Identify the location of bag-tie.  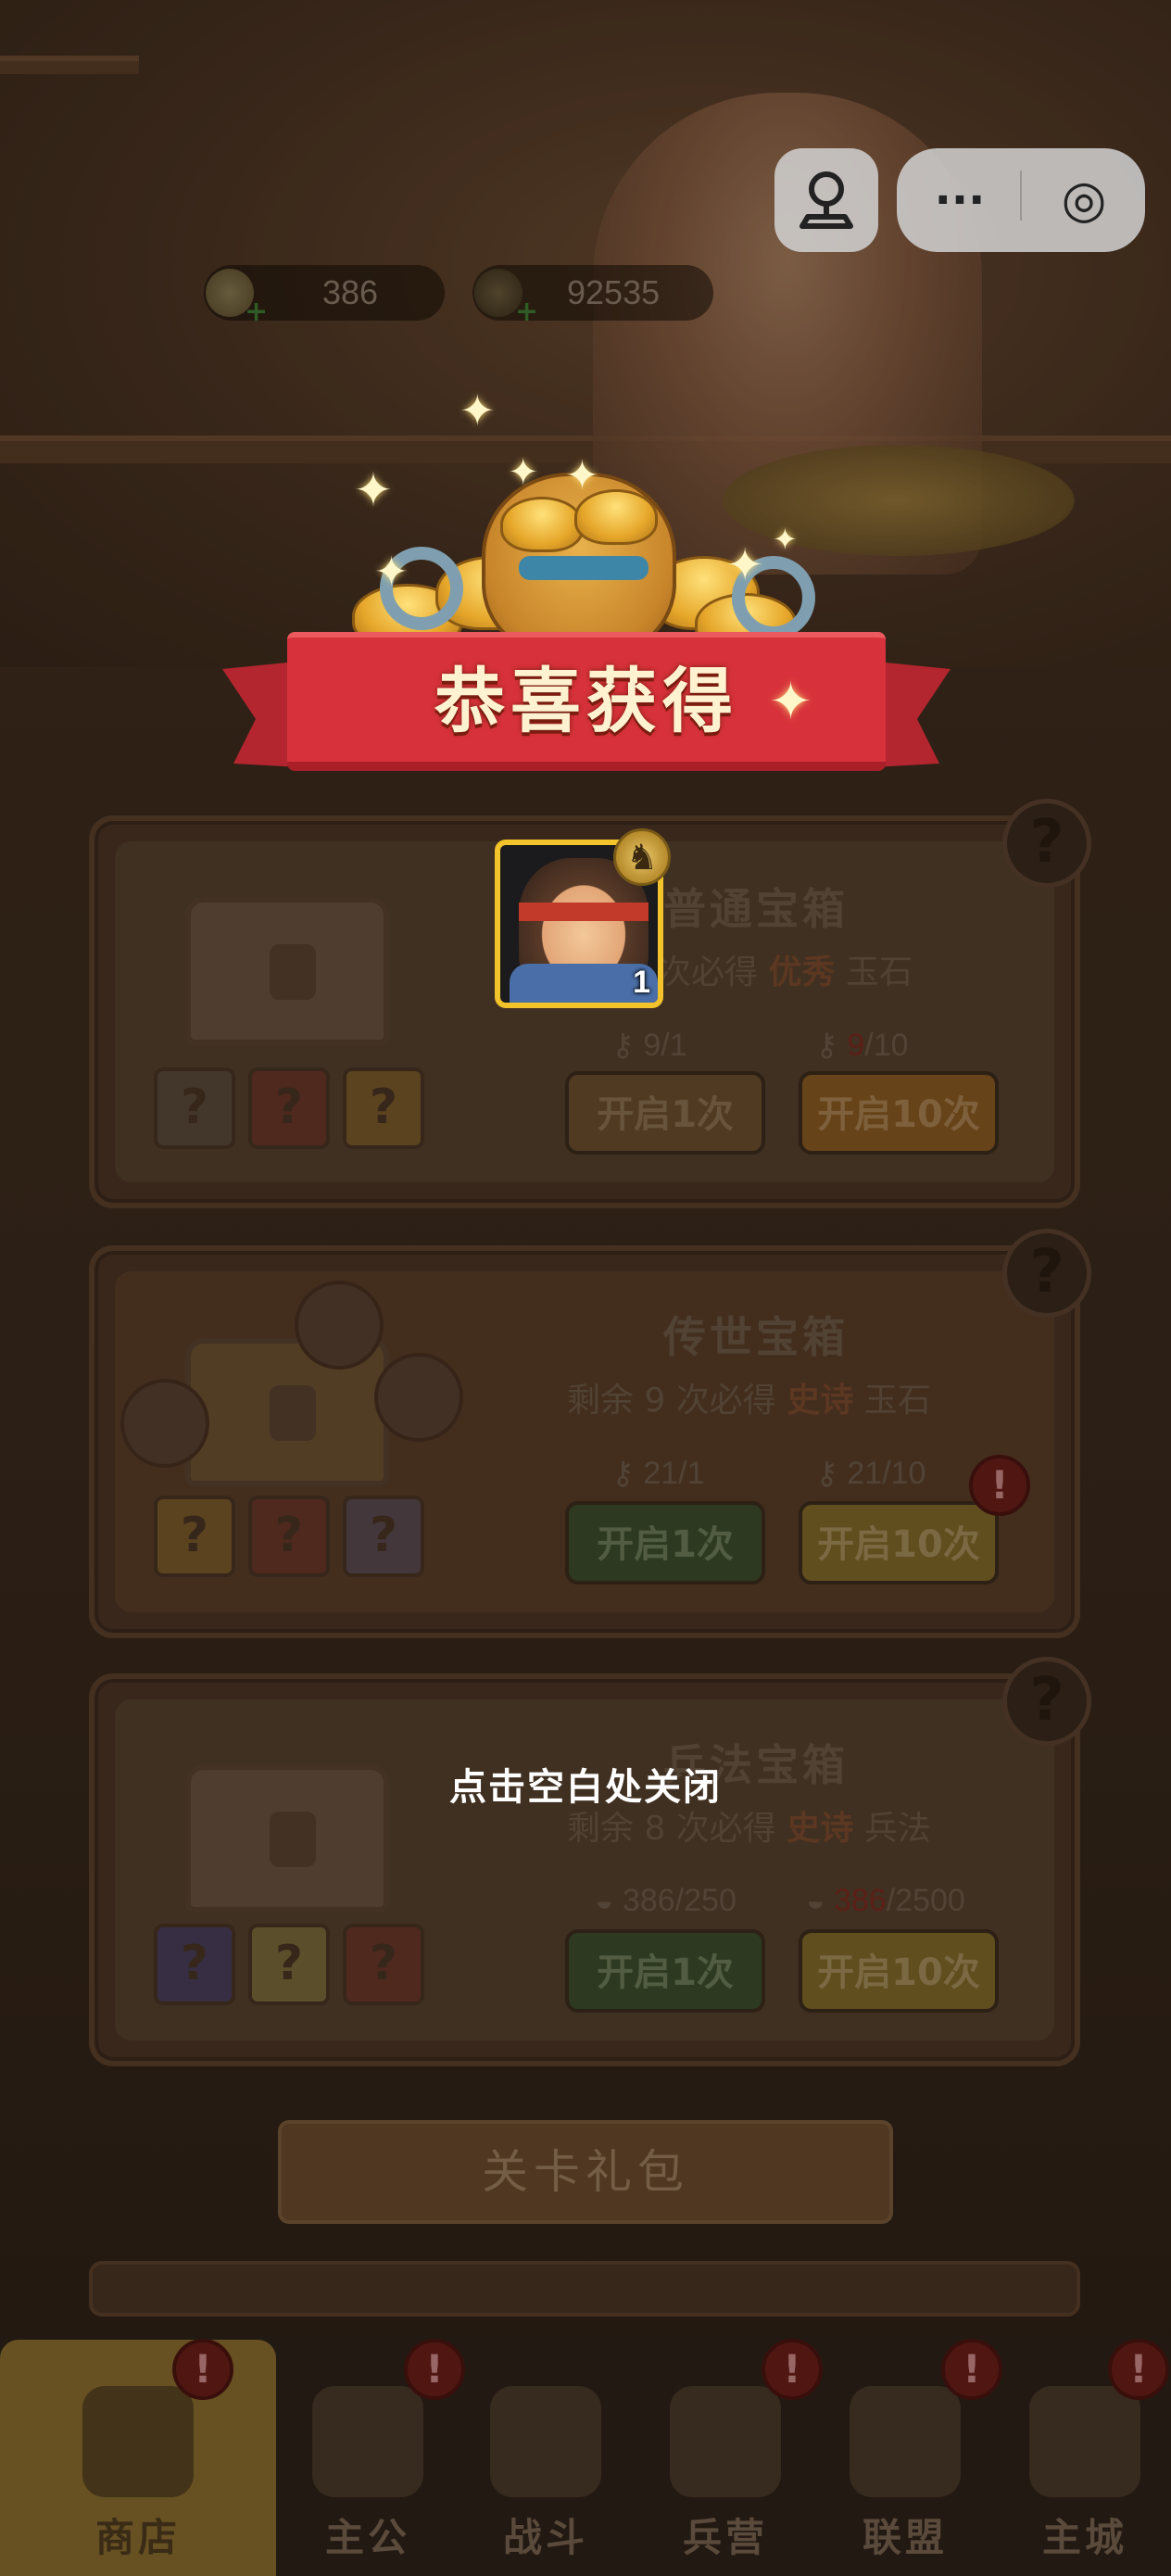
(584, 568).